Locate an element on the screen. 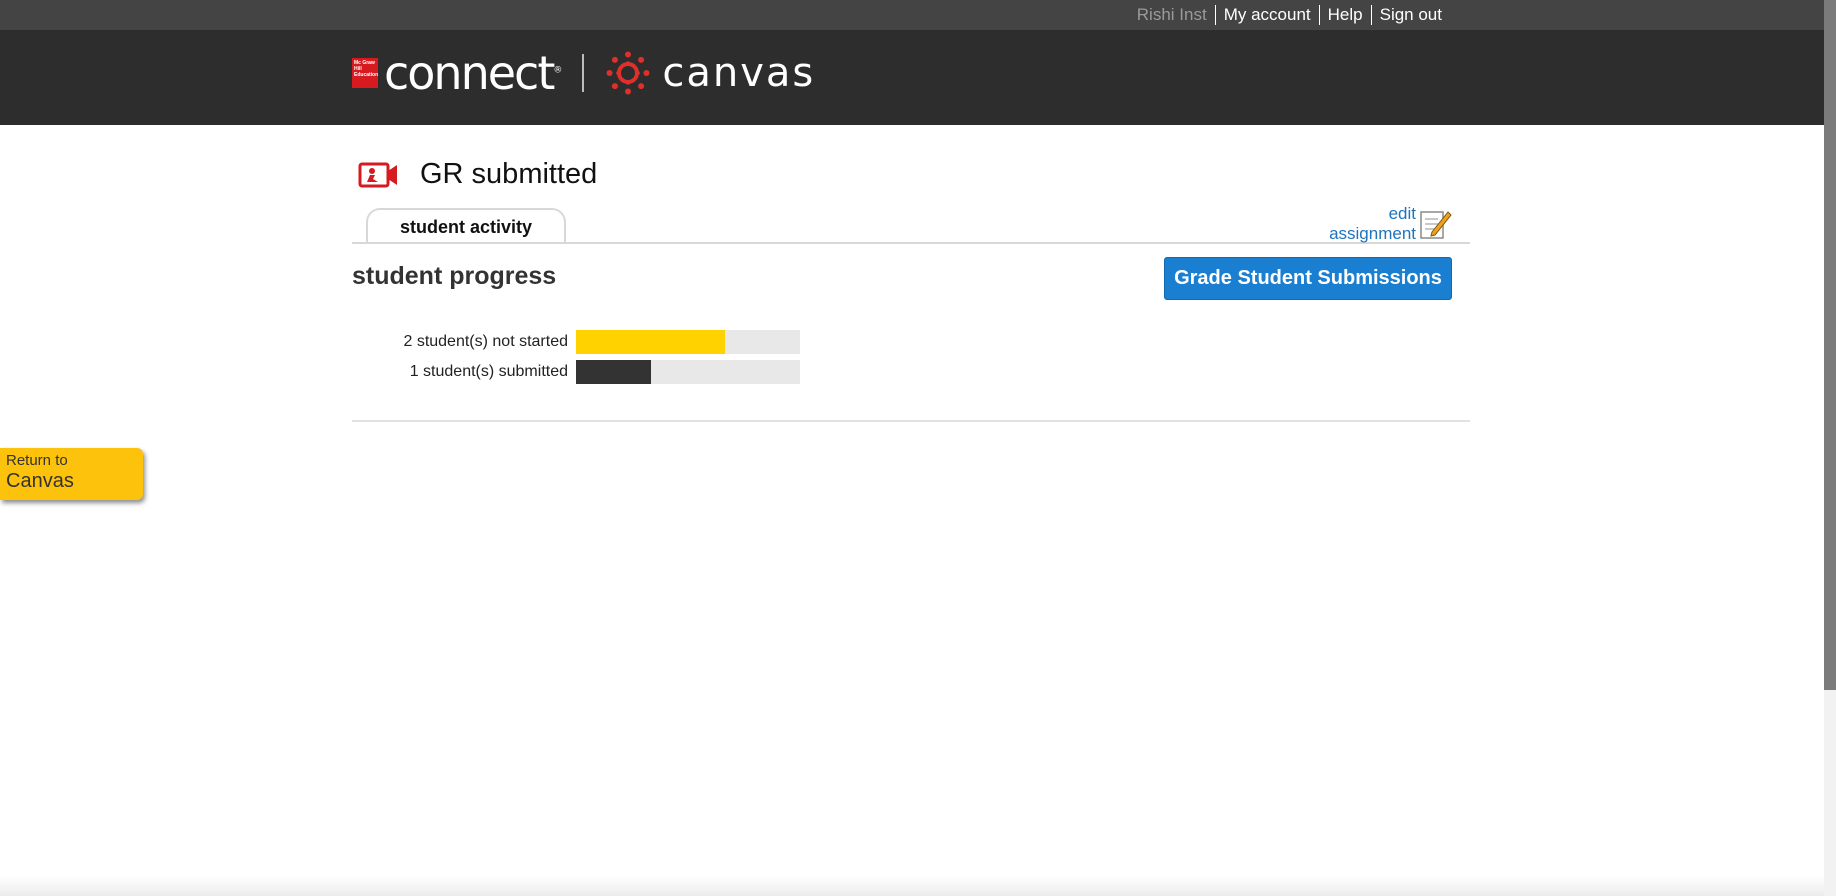  student-progress-heading: student progress is located at coordinates (454, 276).